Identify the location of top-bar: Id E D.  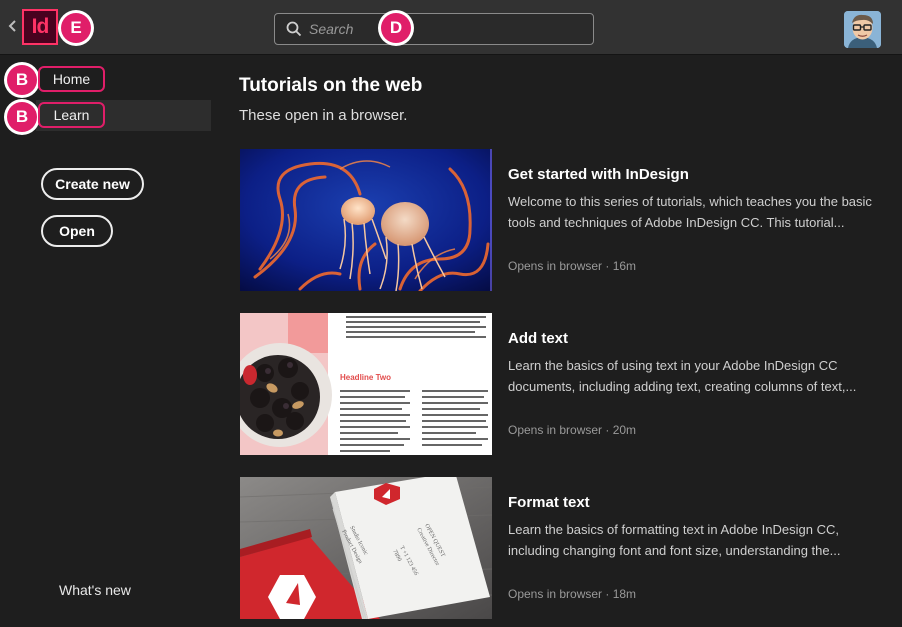
(451, 27).